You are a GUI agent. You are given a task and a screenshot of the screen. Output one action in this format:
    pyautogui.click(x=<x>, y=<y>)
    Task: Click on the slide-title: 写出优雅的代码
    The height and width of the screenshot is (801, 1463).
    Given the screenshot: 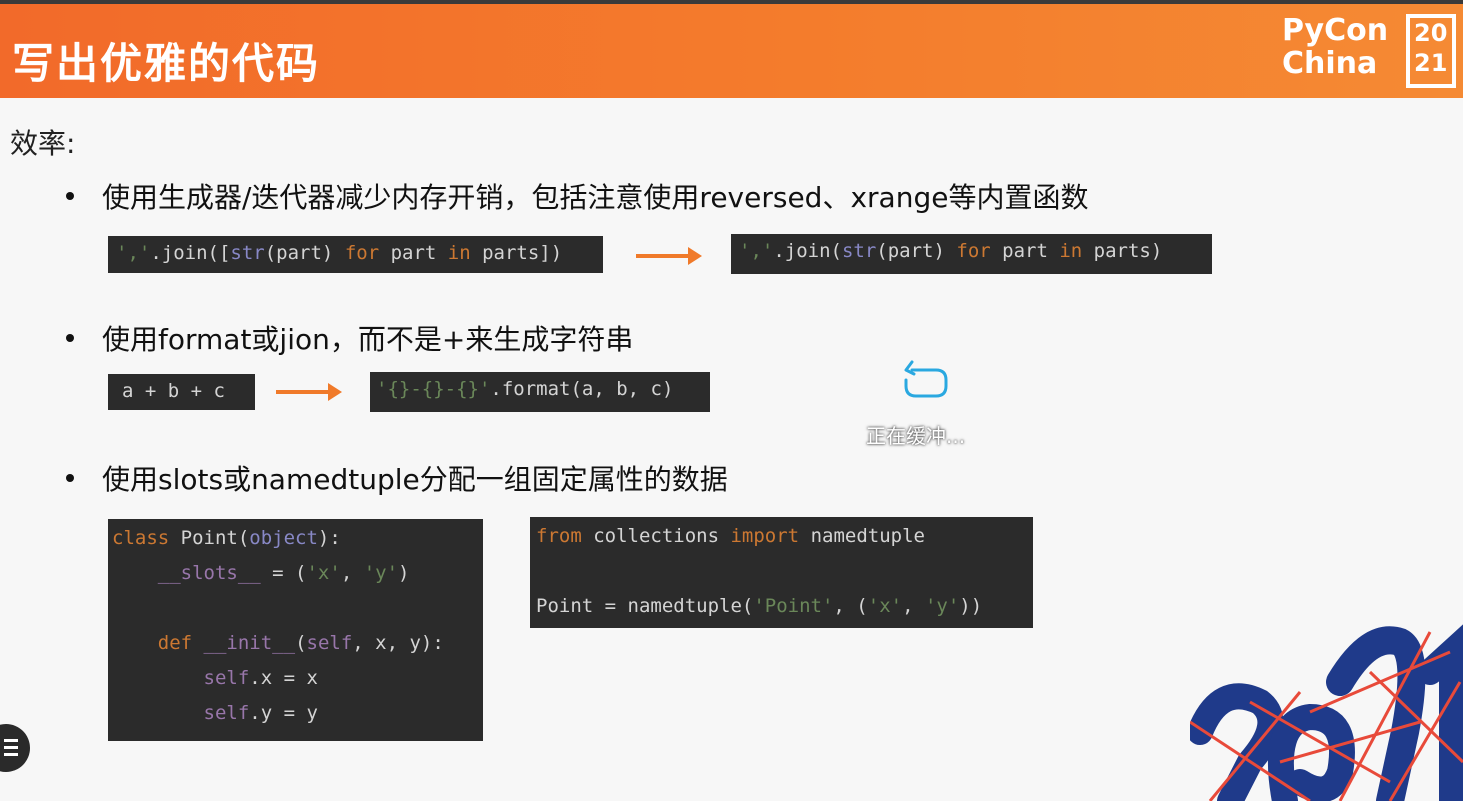 What is the action you would take?
    pyautogui.click(x=166, y=63)
    